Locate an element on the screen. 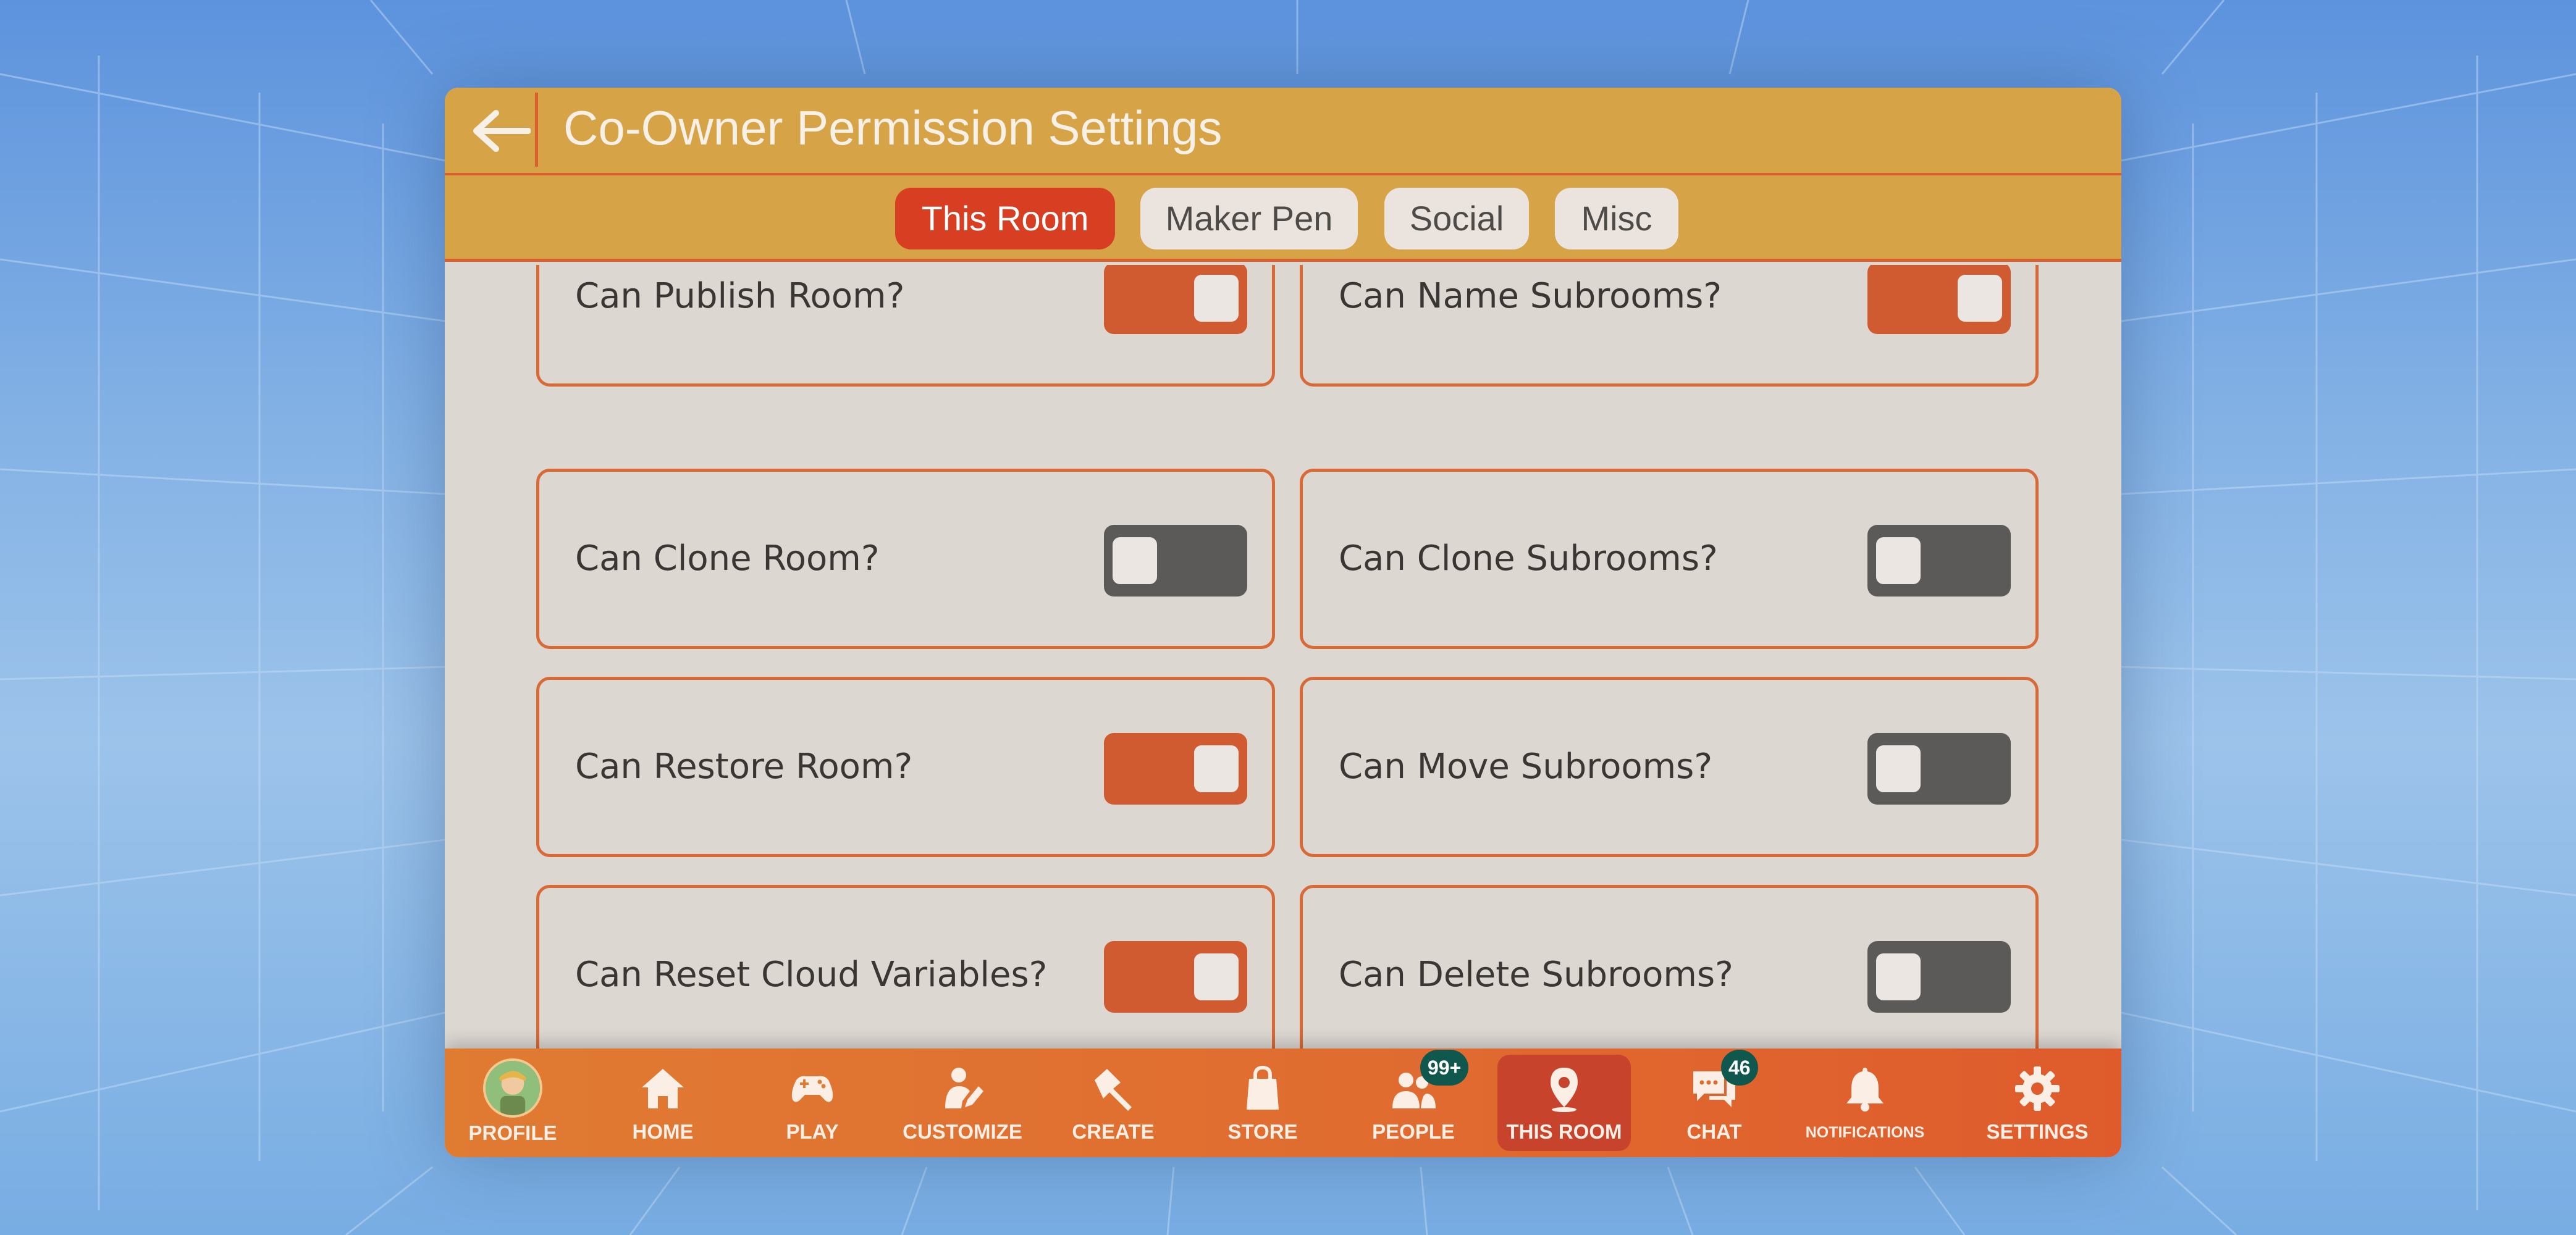 Image resolution: width=2576 pixels, height=1235 pixels. nav-settings: SETTINGS is located at coordinates (2037, 1103).